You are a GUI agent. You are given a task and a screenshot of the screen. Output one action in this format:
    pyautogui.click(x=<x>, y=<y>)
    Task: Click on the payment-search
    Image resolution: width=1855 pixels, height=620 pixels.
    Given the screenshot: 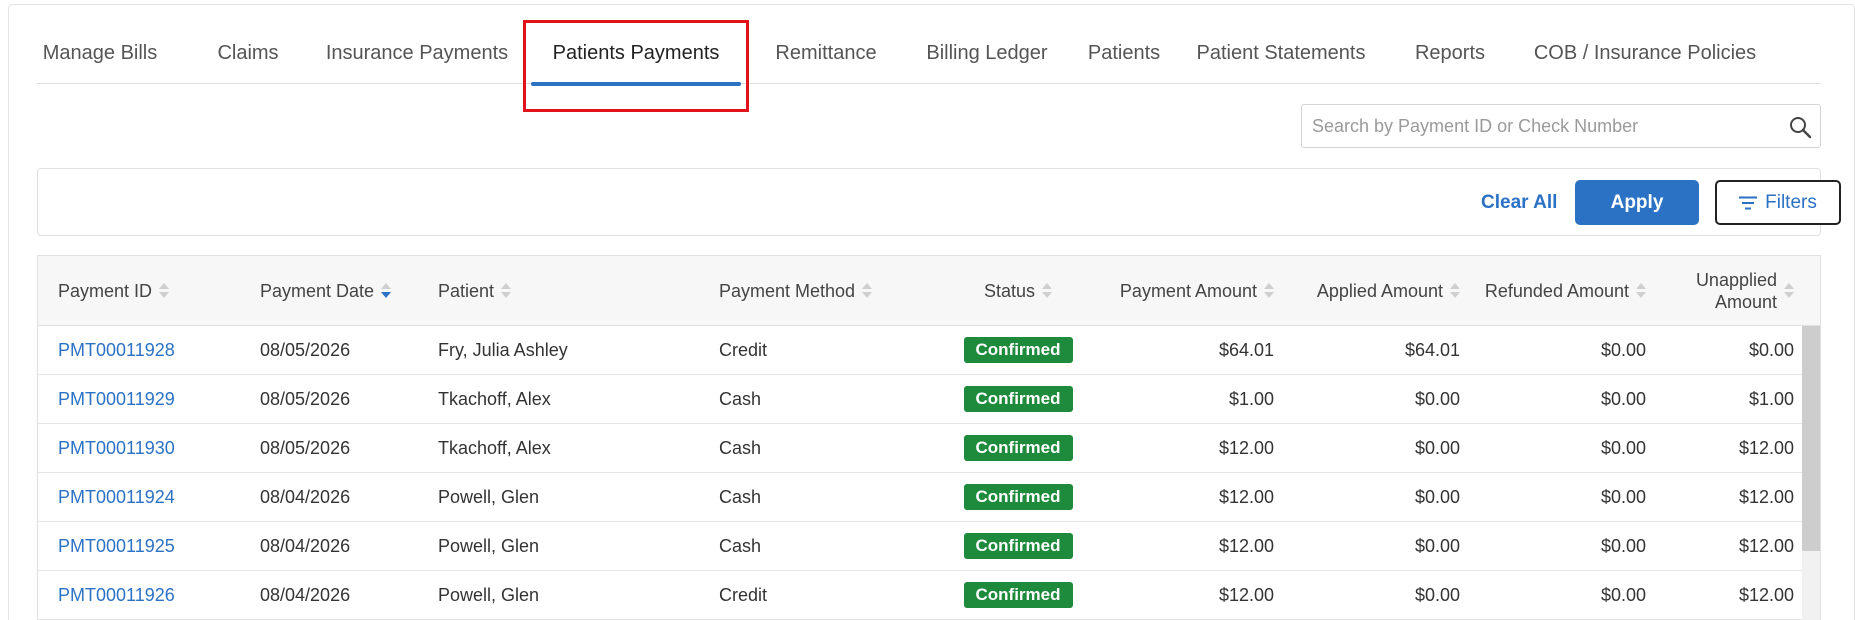 What is the action you would take?
    pyautogui.click(x=1561, y=126)
    